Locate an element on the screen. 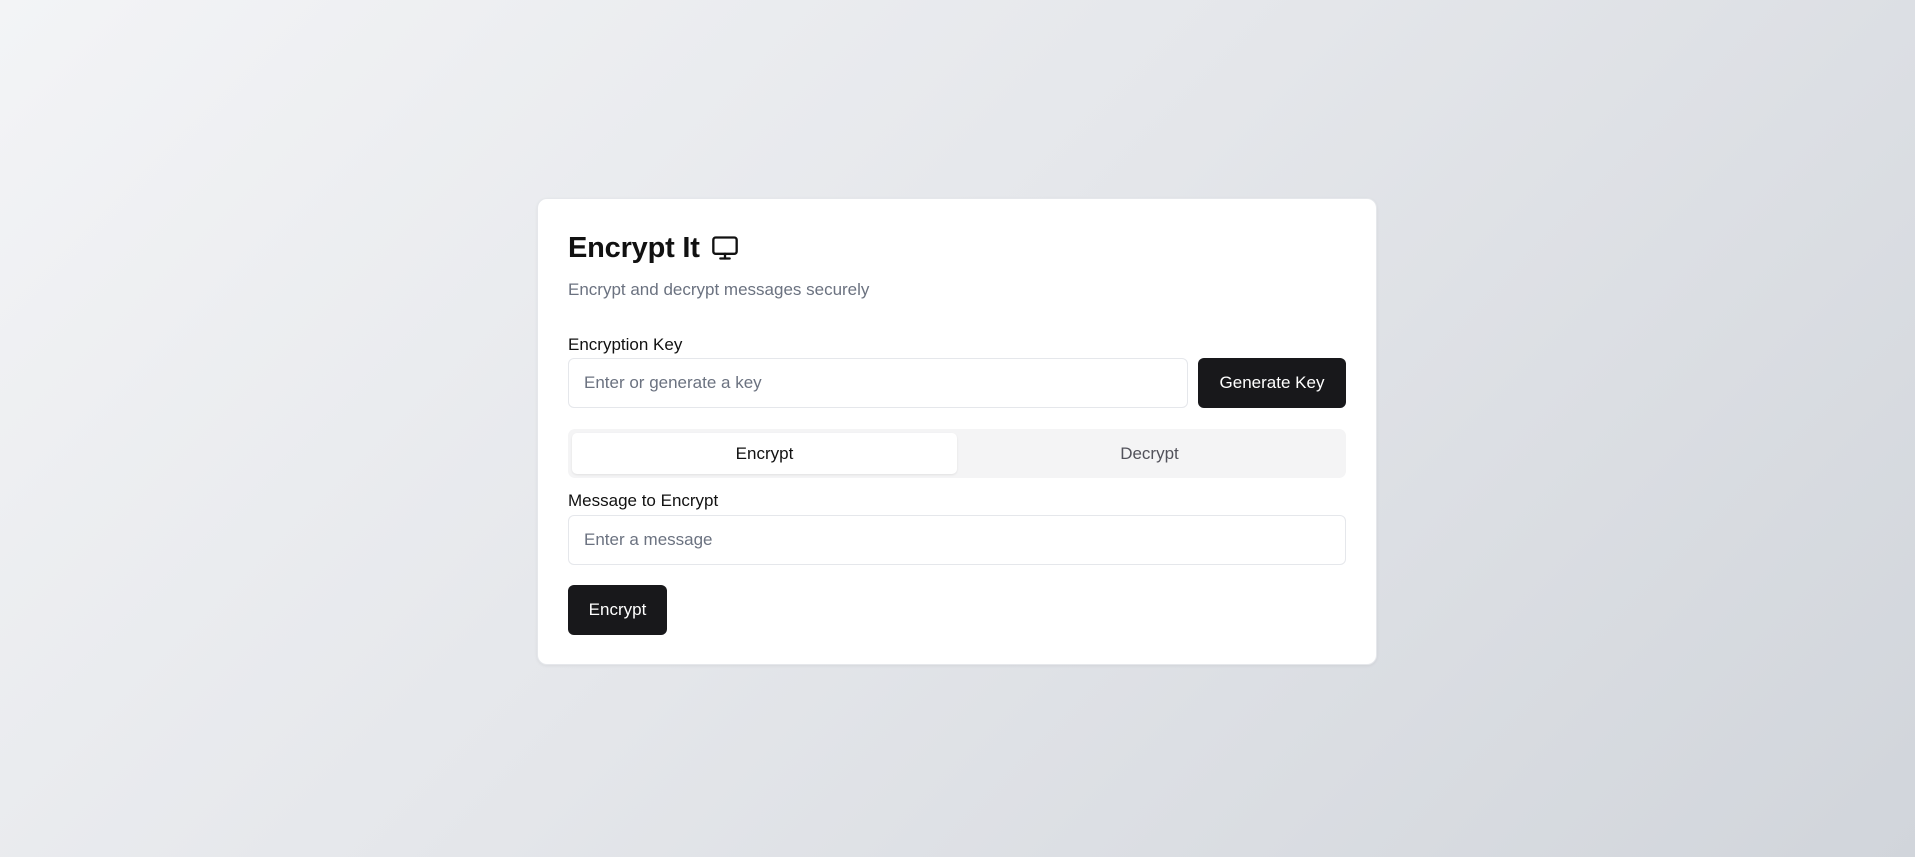 The image size is (1915, 857). monitor-icon is located at coordinates (725, 248).